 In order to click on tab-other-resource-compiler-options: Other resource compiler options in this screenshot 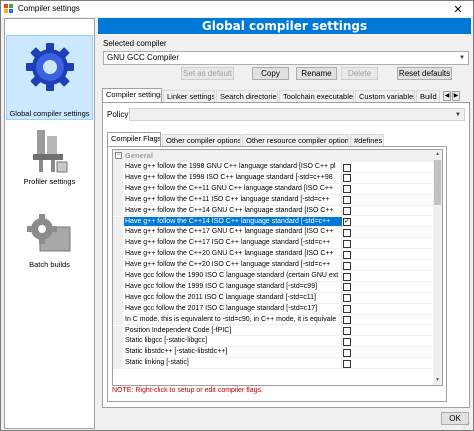, I will do `click(295, 140)`.